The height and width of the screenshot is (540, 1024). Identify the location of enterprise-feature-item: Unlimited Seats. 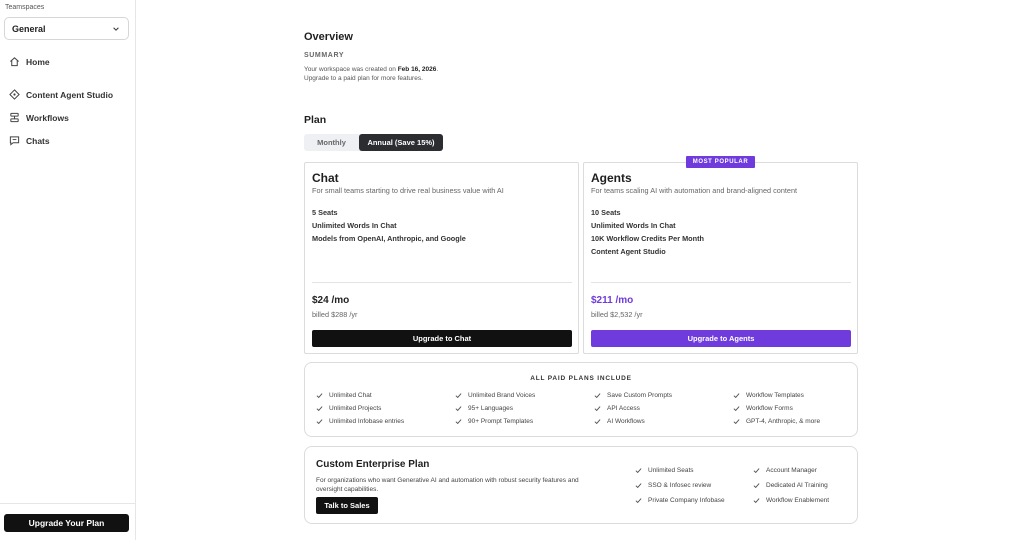
(664, 470).